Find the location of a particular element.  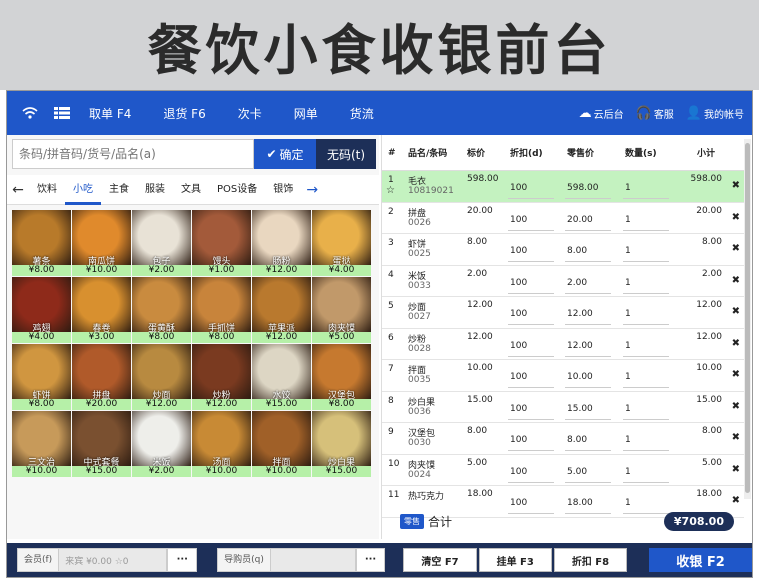

clear-button: 清空 F7 is located at coordinates (440, 560).